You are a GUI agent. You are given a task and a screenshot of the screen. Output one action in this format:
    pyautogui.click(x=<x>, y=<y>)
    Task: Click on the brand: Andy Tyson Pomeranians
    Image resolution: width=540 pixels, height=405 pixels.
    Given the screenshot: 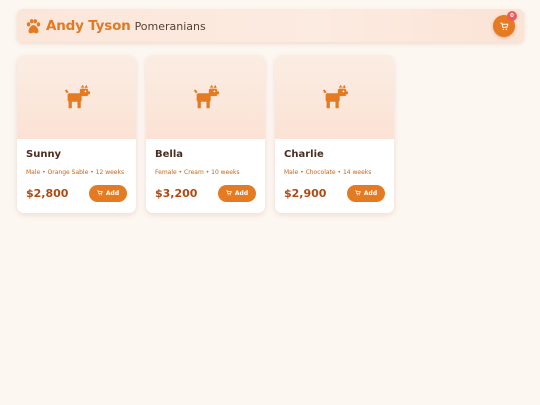 What is the action you would take?
    pyautogui.click(x=115, y=26)
    